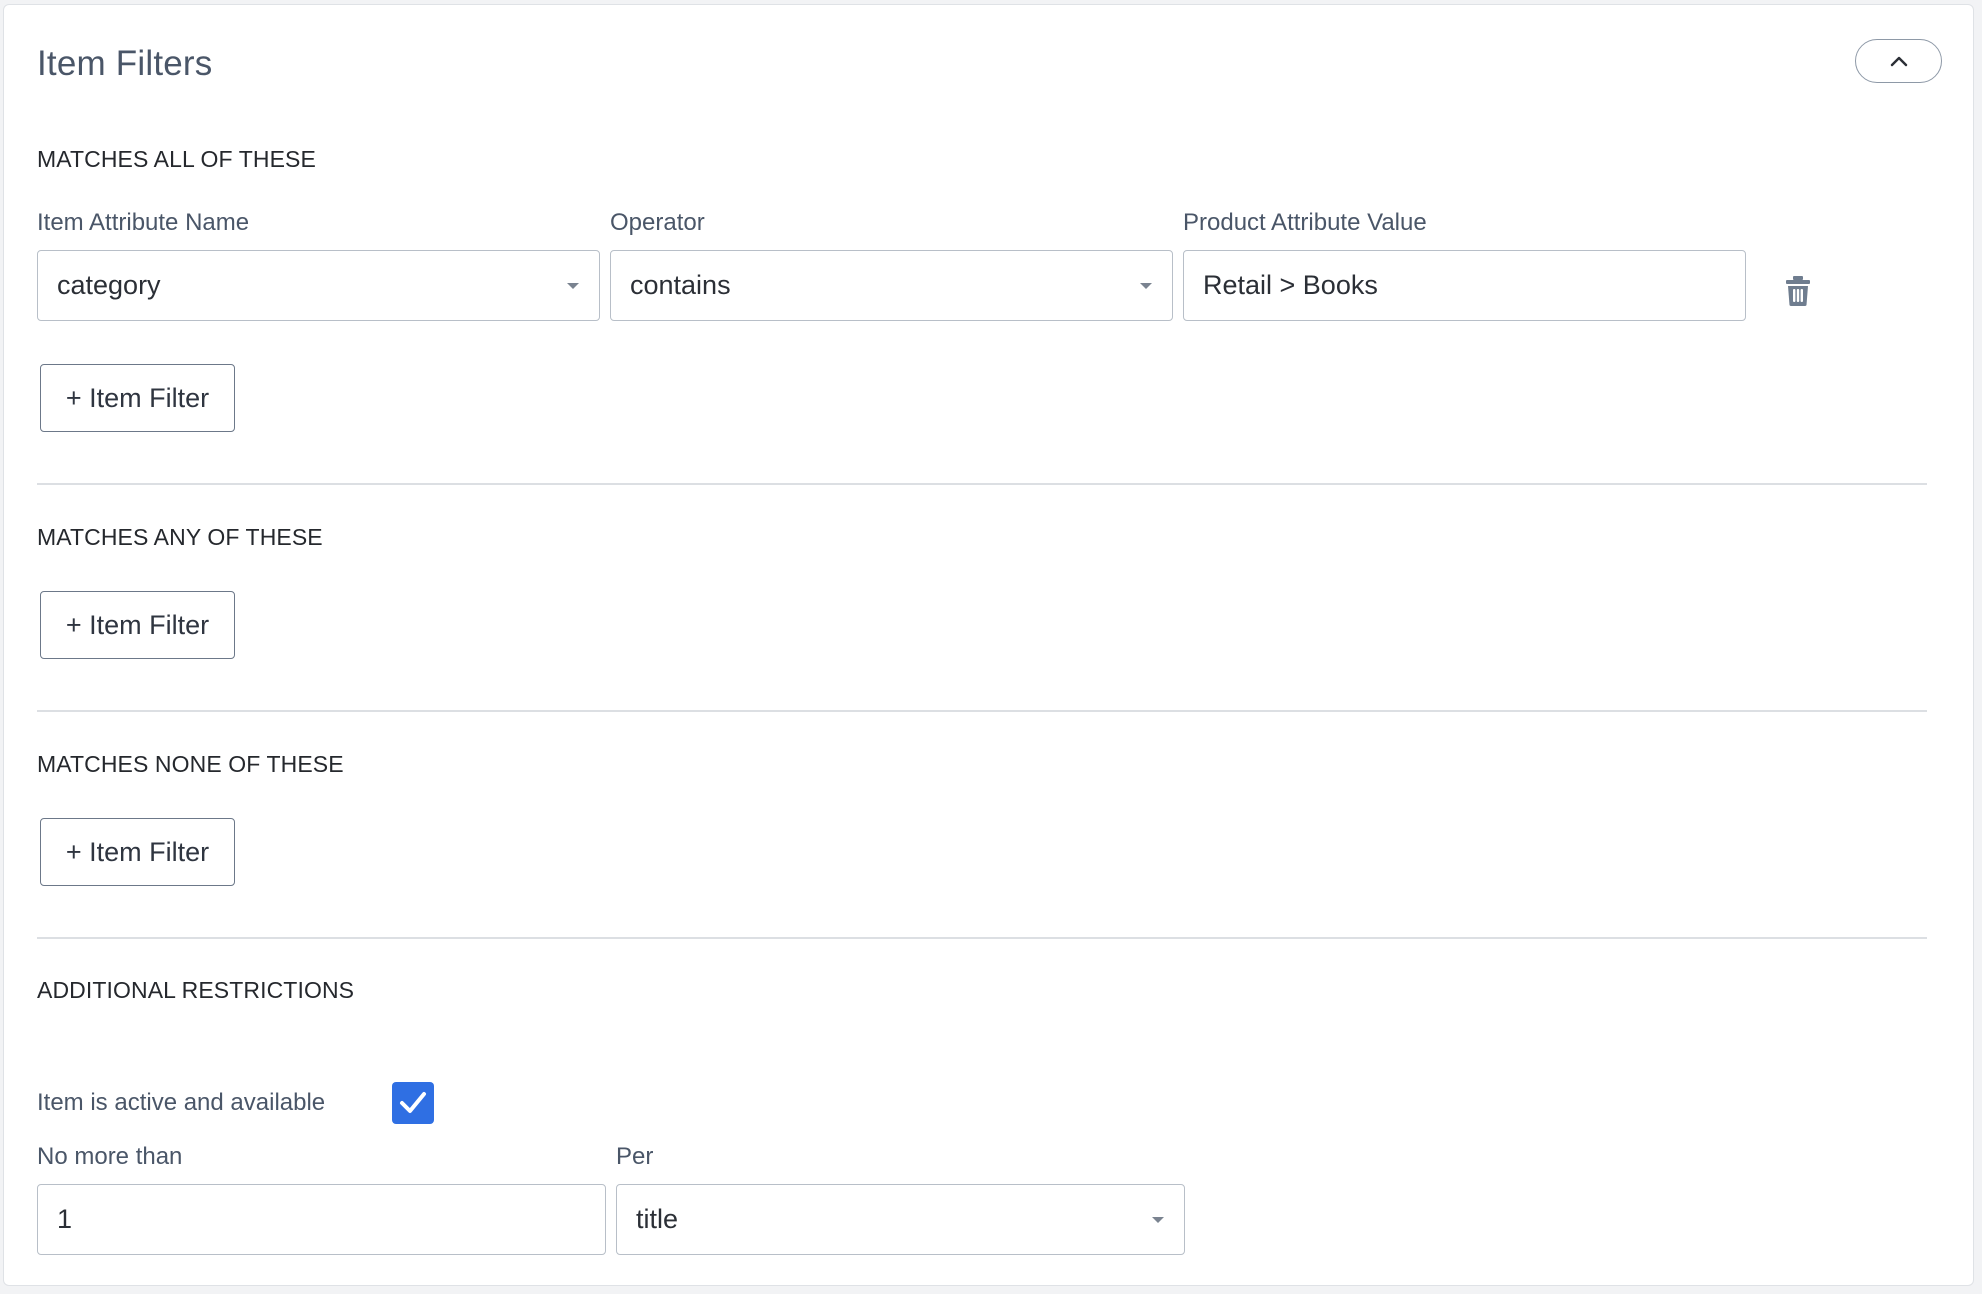 The image size is (1982, 1294). Describe the element at coordinates (1305, 222) in the screenshot. I see `attribute-value-label: Product Attribute Value` at that location.